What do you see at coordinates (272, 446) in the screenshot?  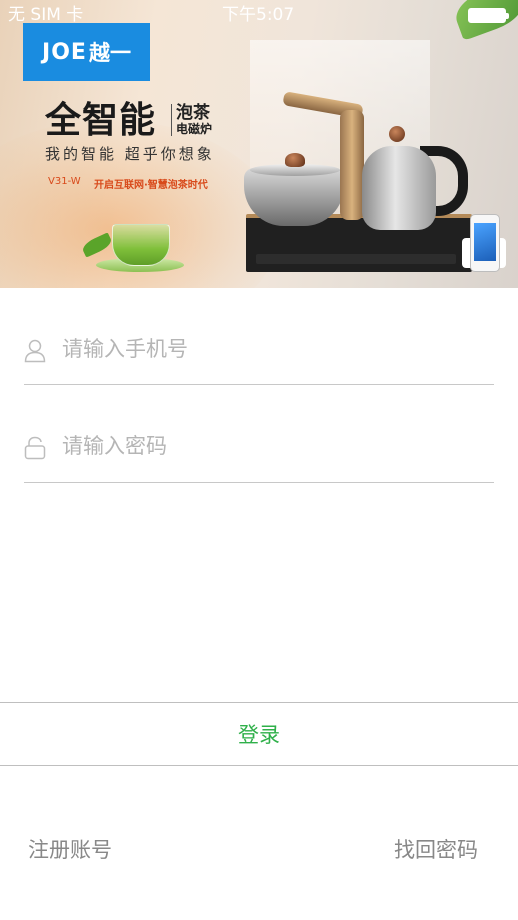 I see `password-input` at bounding box center [272, 446].